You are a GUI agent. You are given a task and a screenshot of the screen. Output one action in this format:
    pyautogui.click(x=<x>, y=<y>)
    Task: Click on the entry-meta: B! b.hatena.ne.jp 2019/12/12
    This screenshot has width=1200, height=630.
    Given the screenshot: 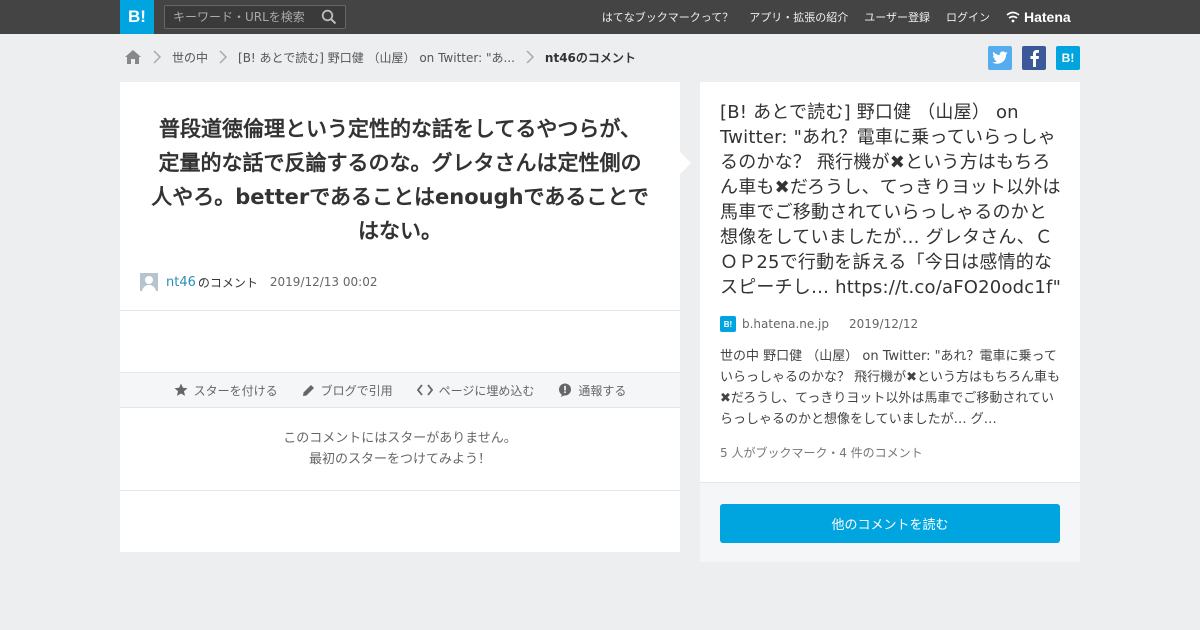 What is the action you would take?
    pyautogui.click(x=819, y=324)
    